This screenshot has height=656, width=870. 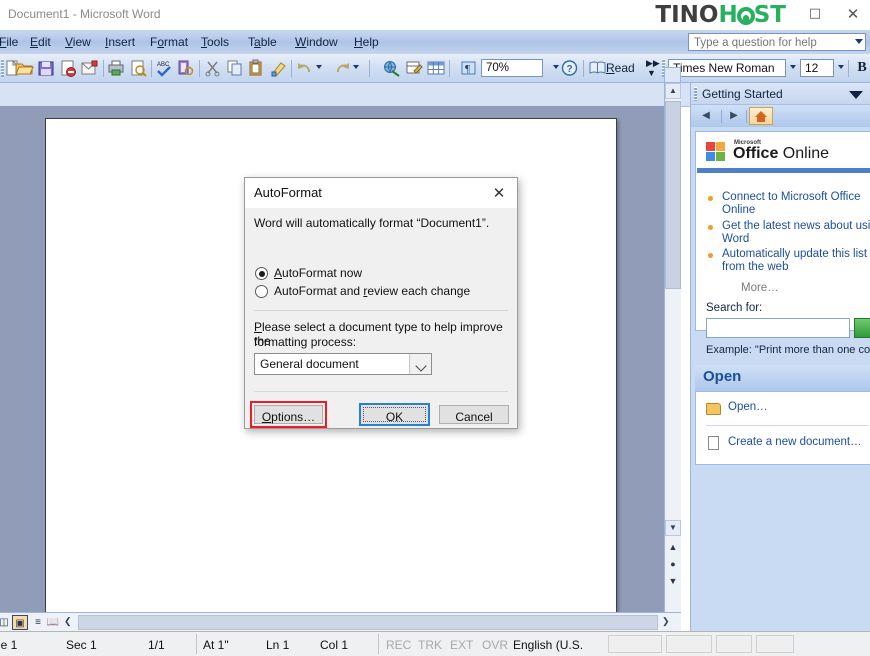 I want to click on menu-view: View, so click(x=78, y=42).